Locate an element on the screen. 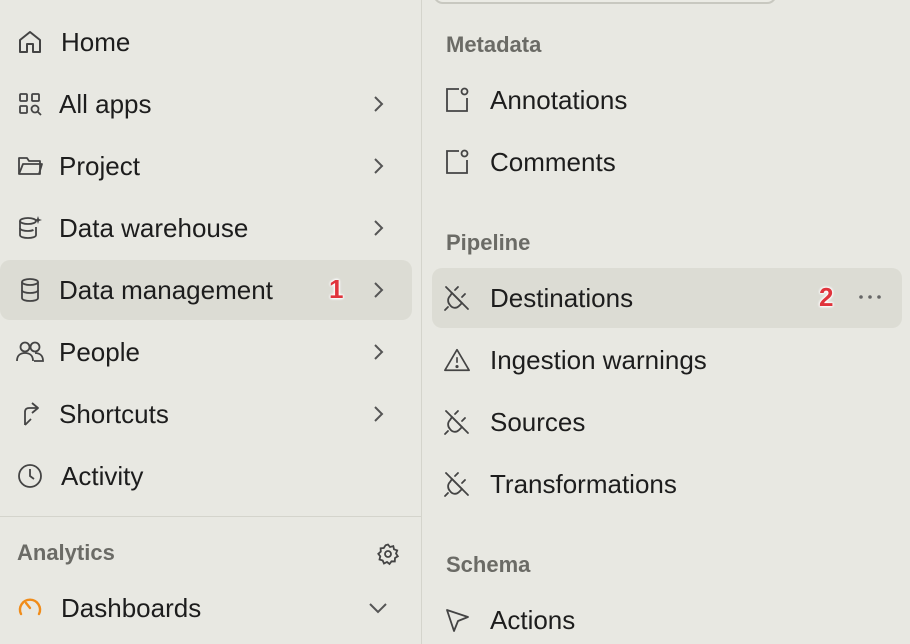  menu-item-actions: Actions is located at coordinates (667, 617).